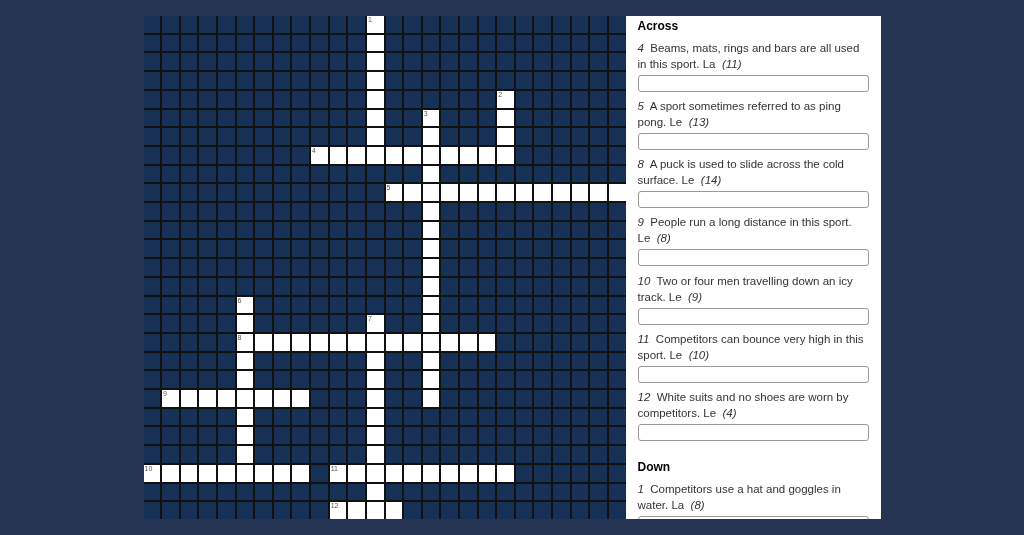 The image size is (1024, 535). I want to click on section-heading: Down, so click(654, 466).